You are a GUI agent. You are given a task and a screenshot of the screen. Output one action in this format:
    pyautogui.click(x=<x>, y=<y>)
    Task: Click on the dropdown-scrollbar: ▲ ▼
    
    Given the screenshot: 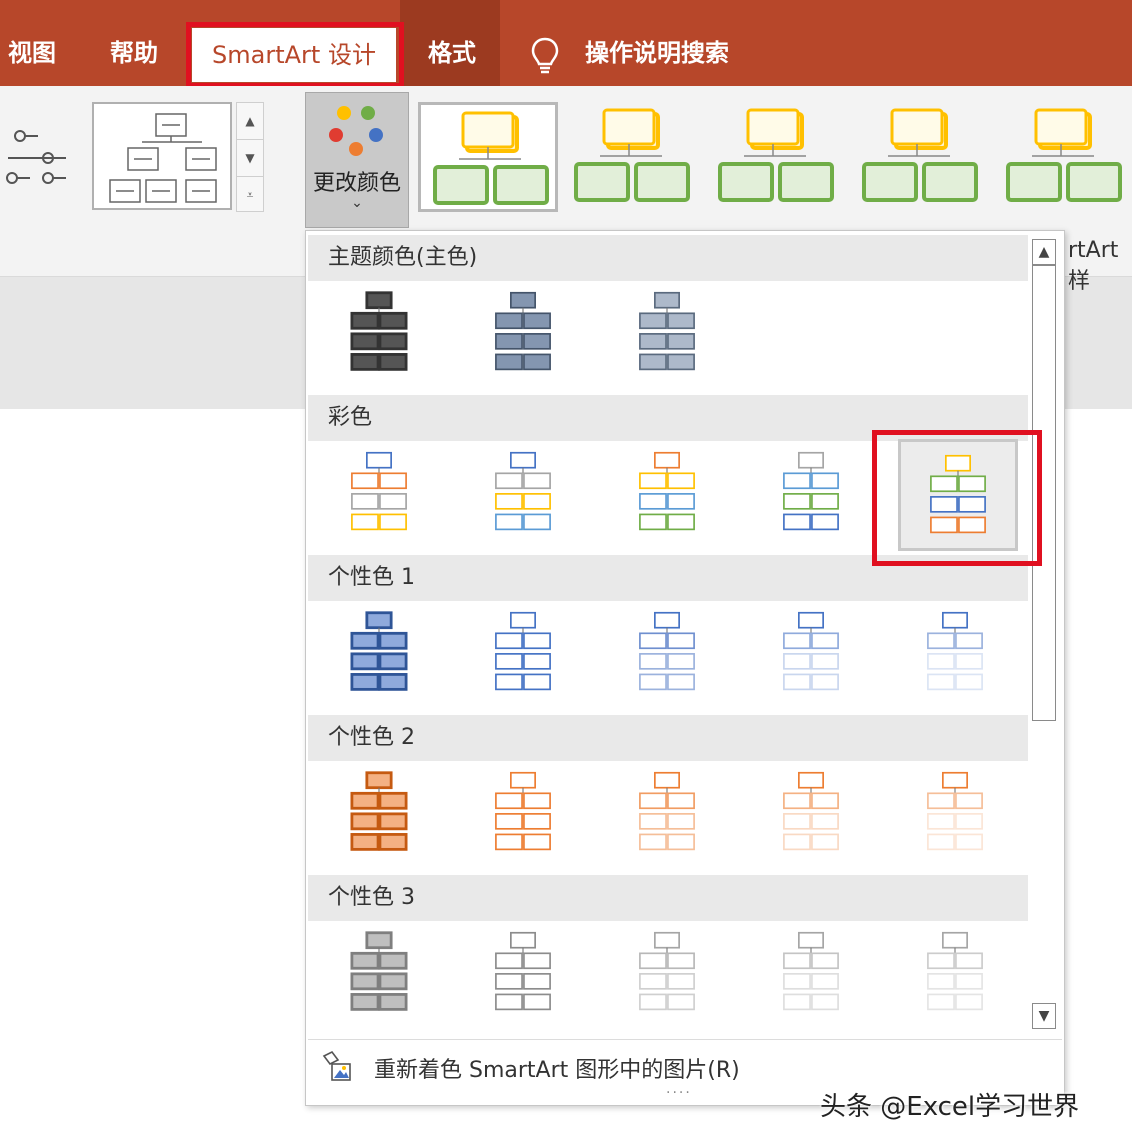 What is the action you would take?
    pyautogui.click(x=1045, y=634)
    